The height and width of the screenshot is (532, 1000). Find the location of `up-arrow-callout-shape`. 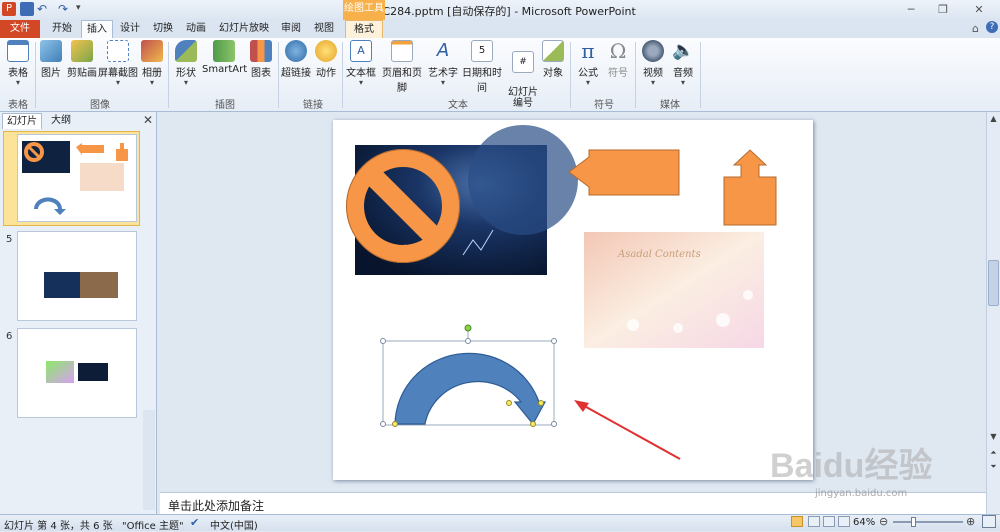

up-arrow-callout-shape is located at coordinates (750, 187).